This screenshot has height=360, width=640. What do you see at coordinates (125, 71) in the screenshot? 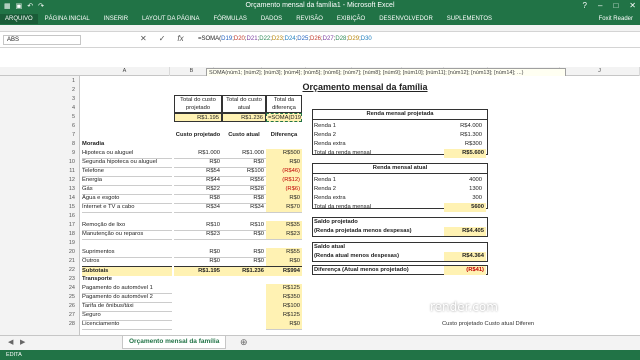
I see `column-header: A` at bounding box center [125, 71].